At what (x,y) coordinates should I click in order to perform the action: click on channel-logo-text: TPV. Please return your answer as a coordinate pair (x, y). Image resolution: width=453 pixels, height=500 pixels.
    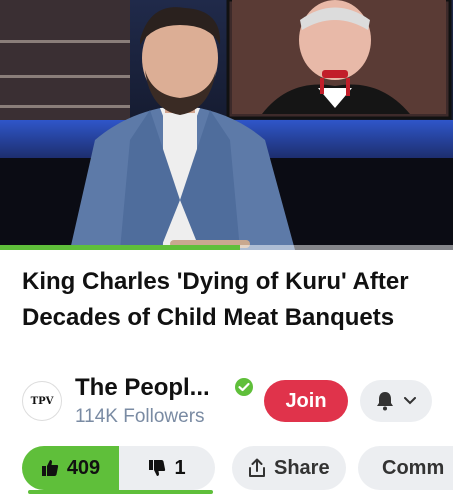
    Looking at the image, I should click on (42, 401).